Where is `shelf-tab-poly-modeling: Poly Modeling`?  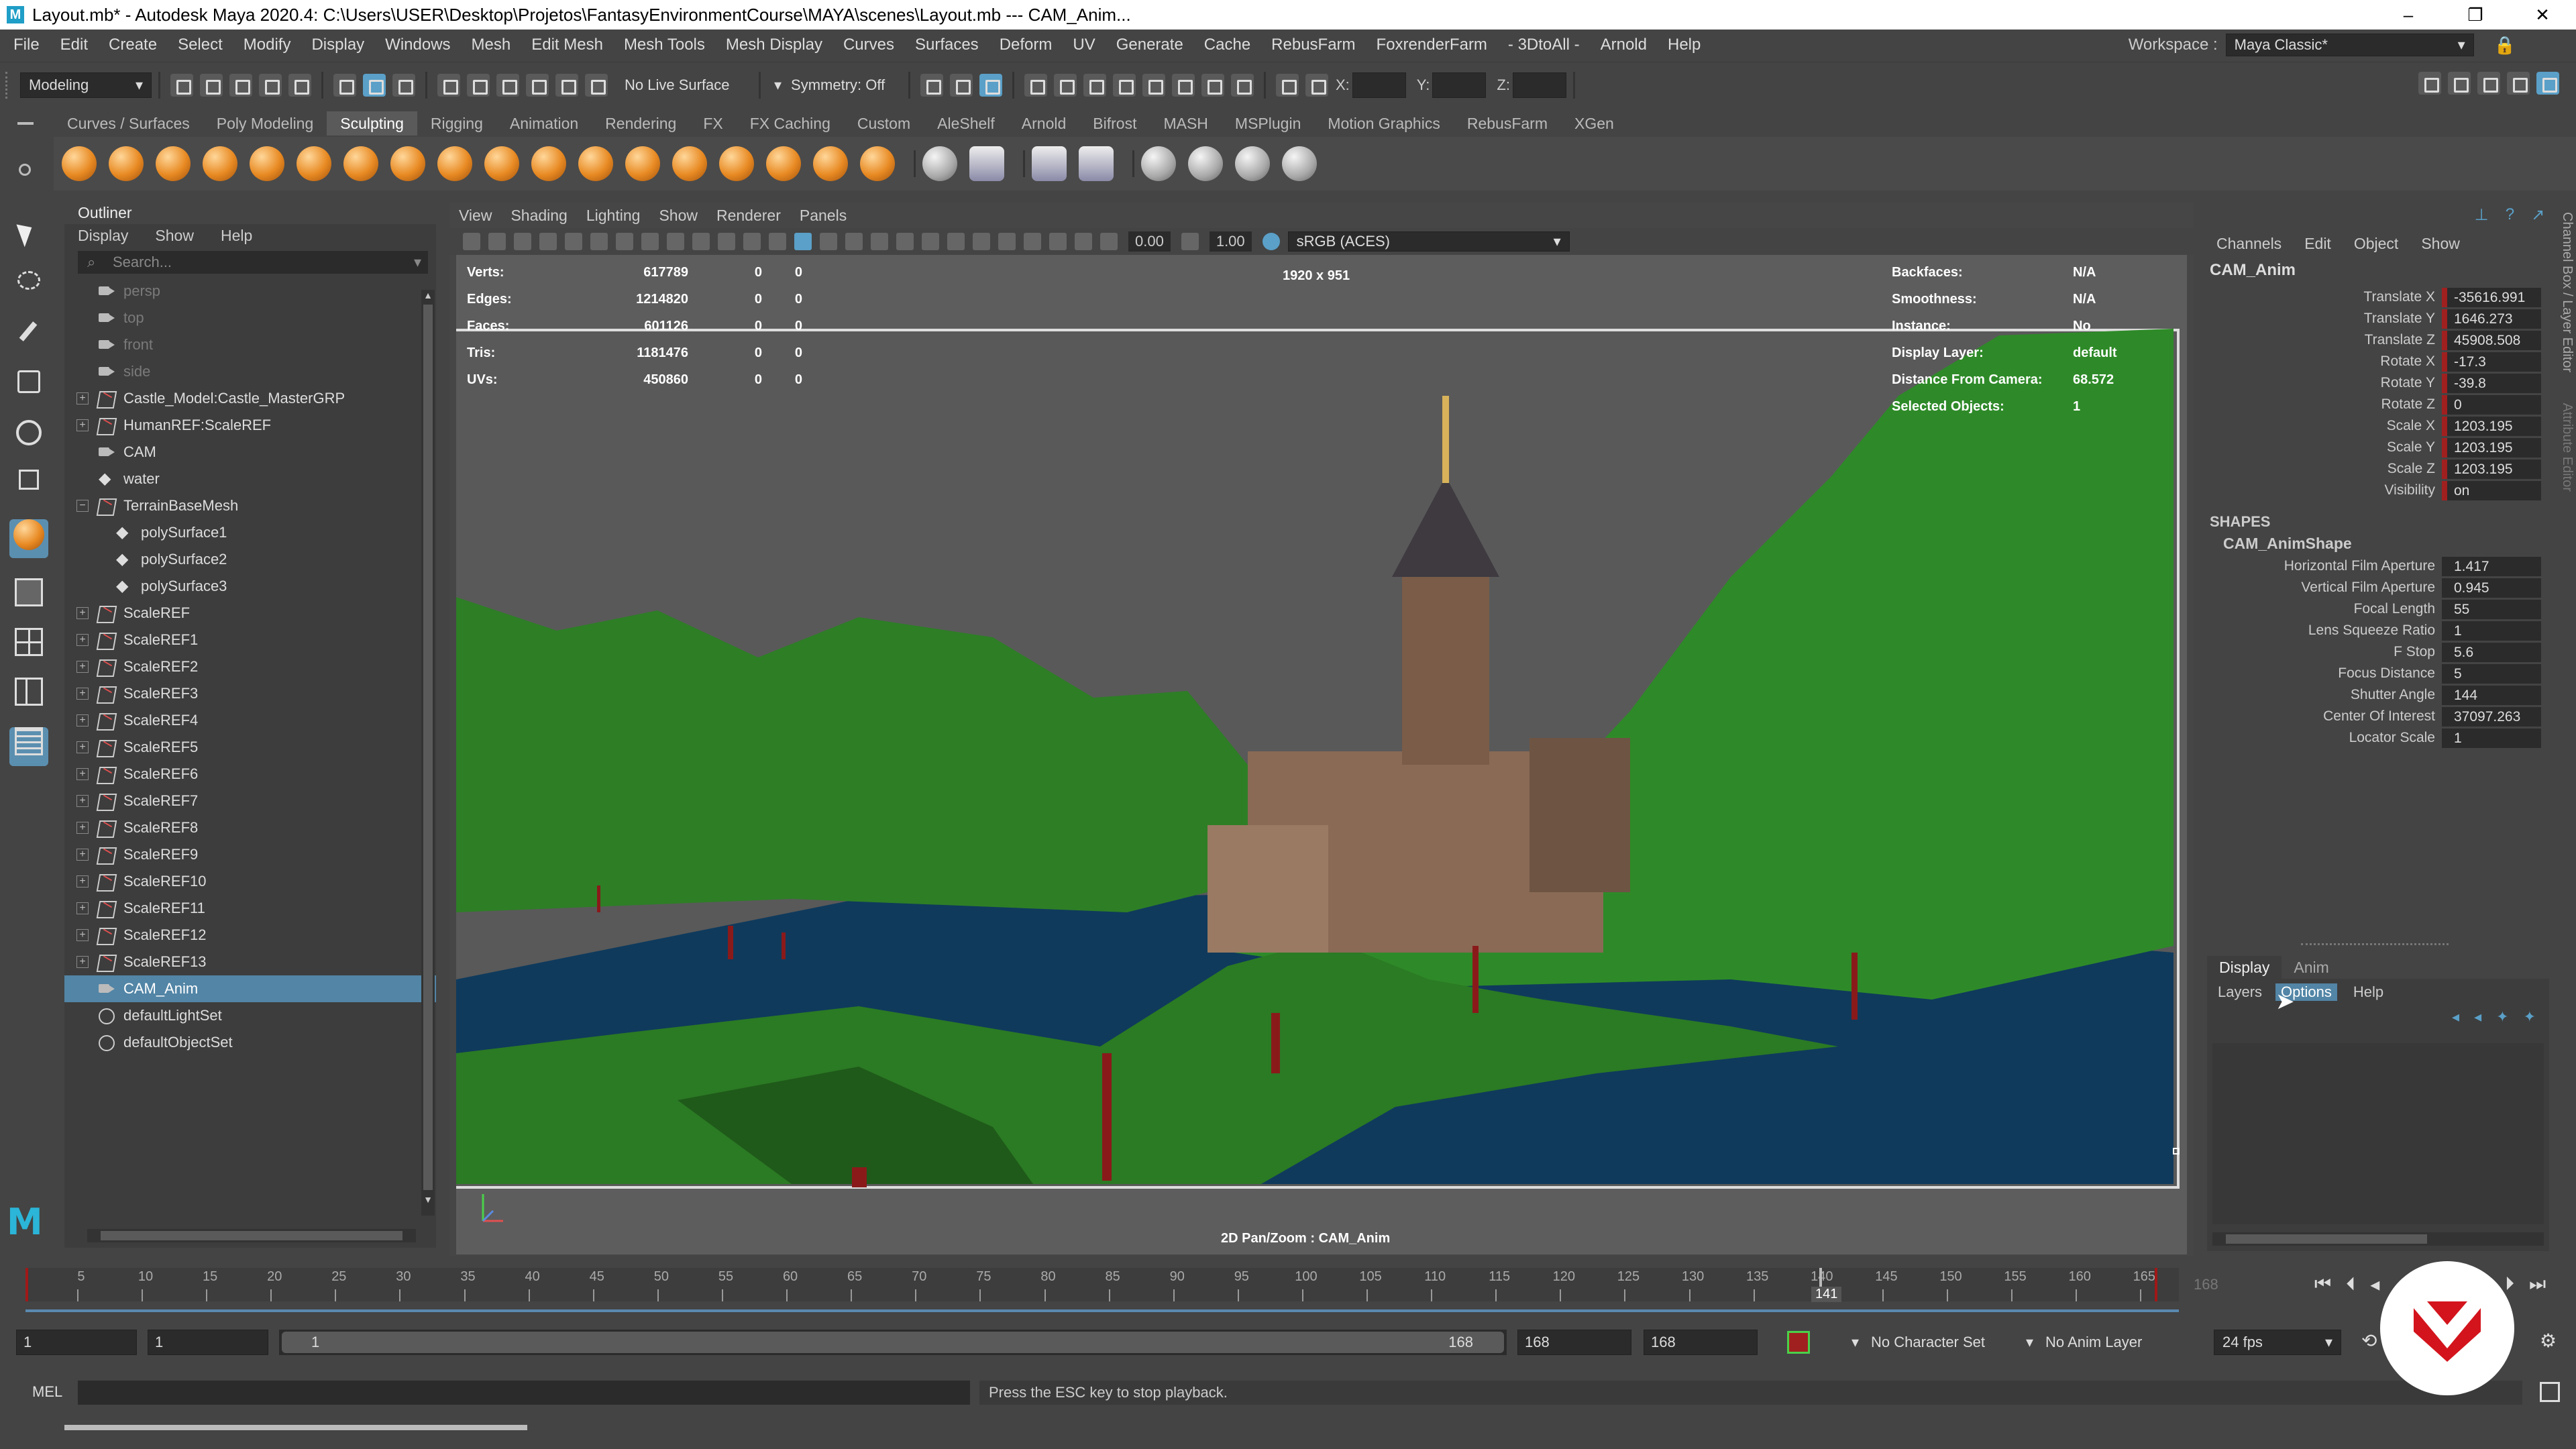 shelf-tab-poly-modeling: Poly Modeling is located at coordinates (265, 123).